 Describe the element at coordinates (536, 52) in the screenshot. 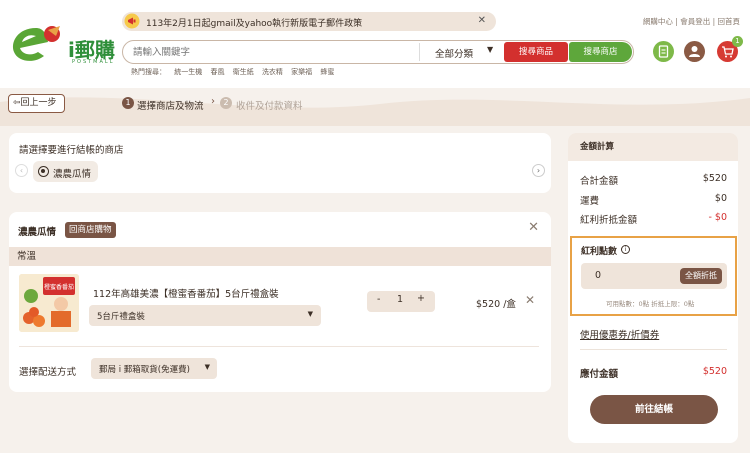

I see `search-products-button: 搜尋商品` at that location.